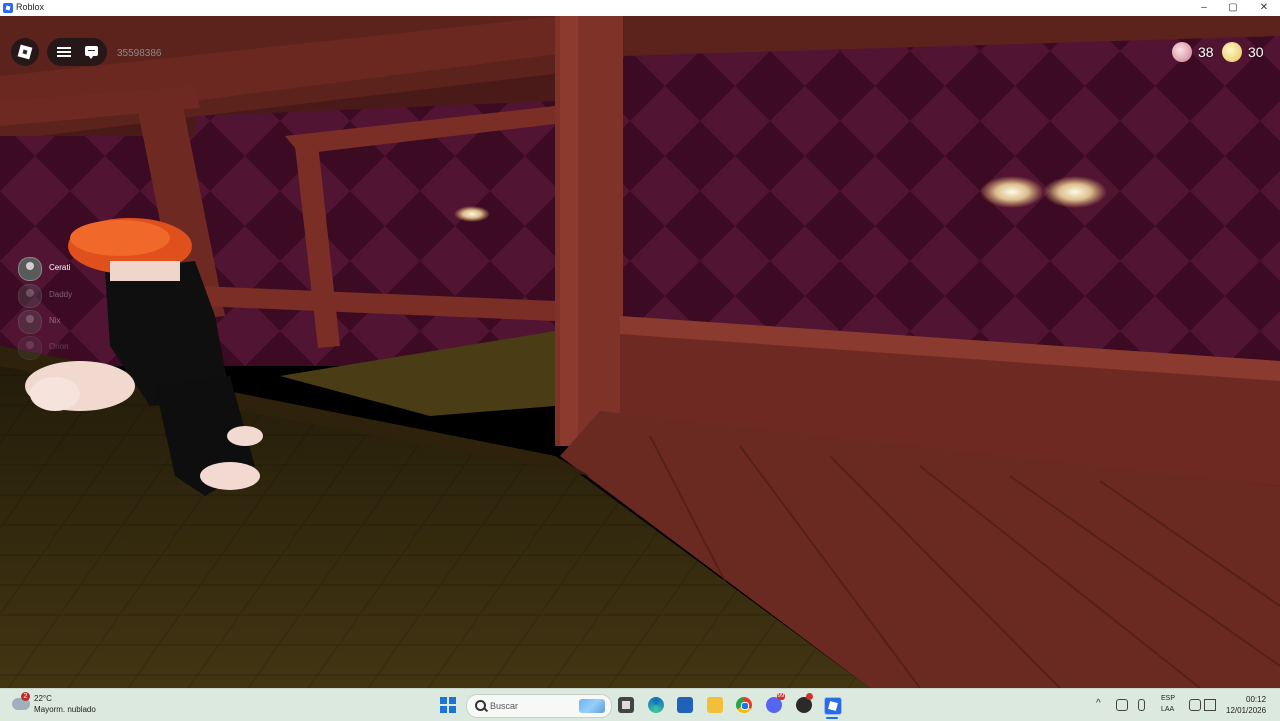  Describe the element at coordinates (55, 320) in the screenshot. I see `player-name: Nix` at that location.